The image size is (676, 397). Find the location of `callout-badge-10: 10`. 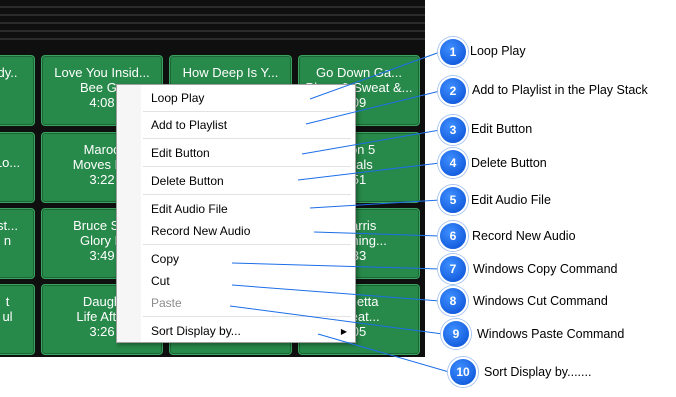

callout-badge-10: 10 is located at coordinates (463, 372).